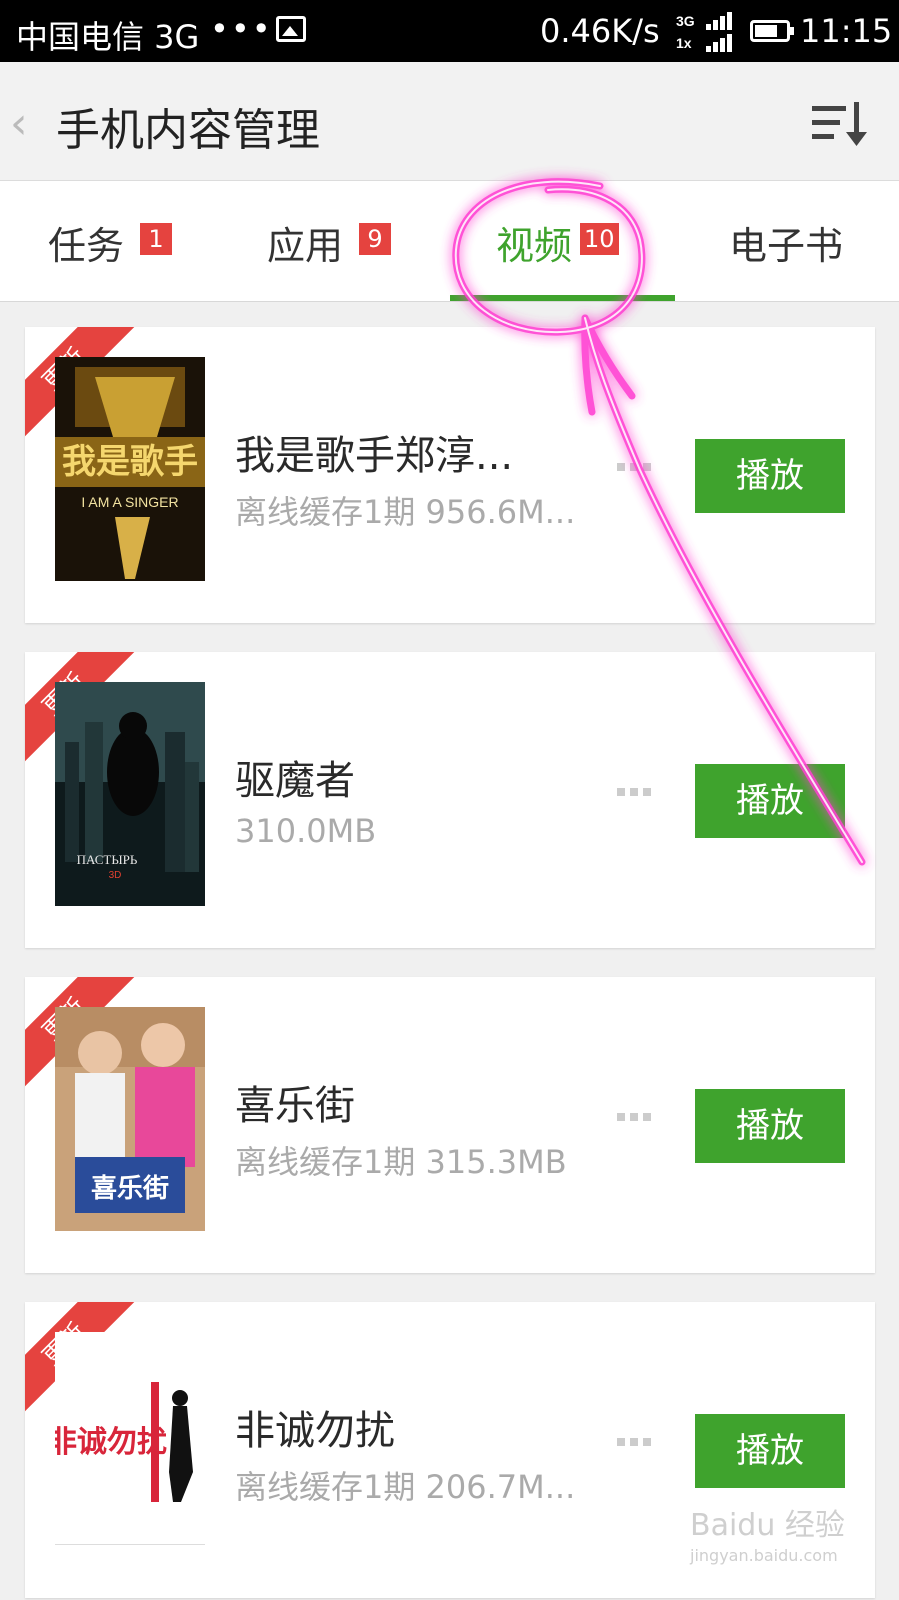  I want to click on video-poster: 喜乐街, so click(130, 1119).